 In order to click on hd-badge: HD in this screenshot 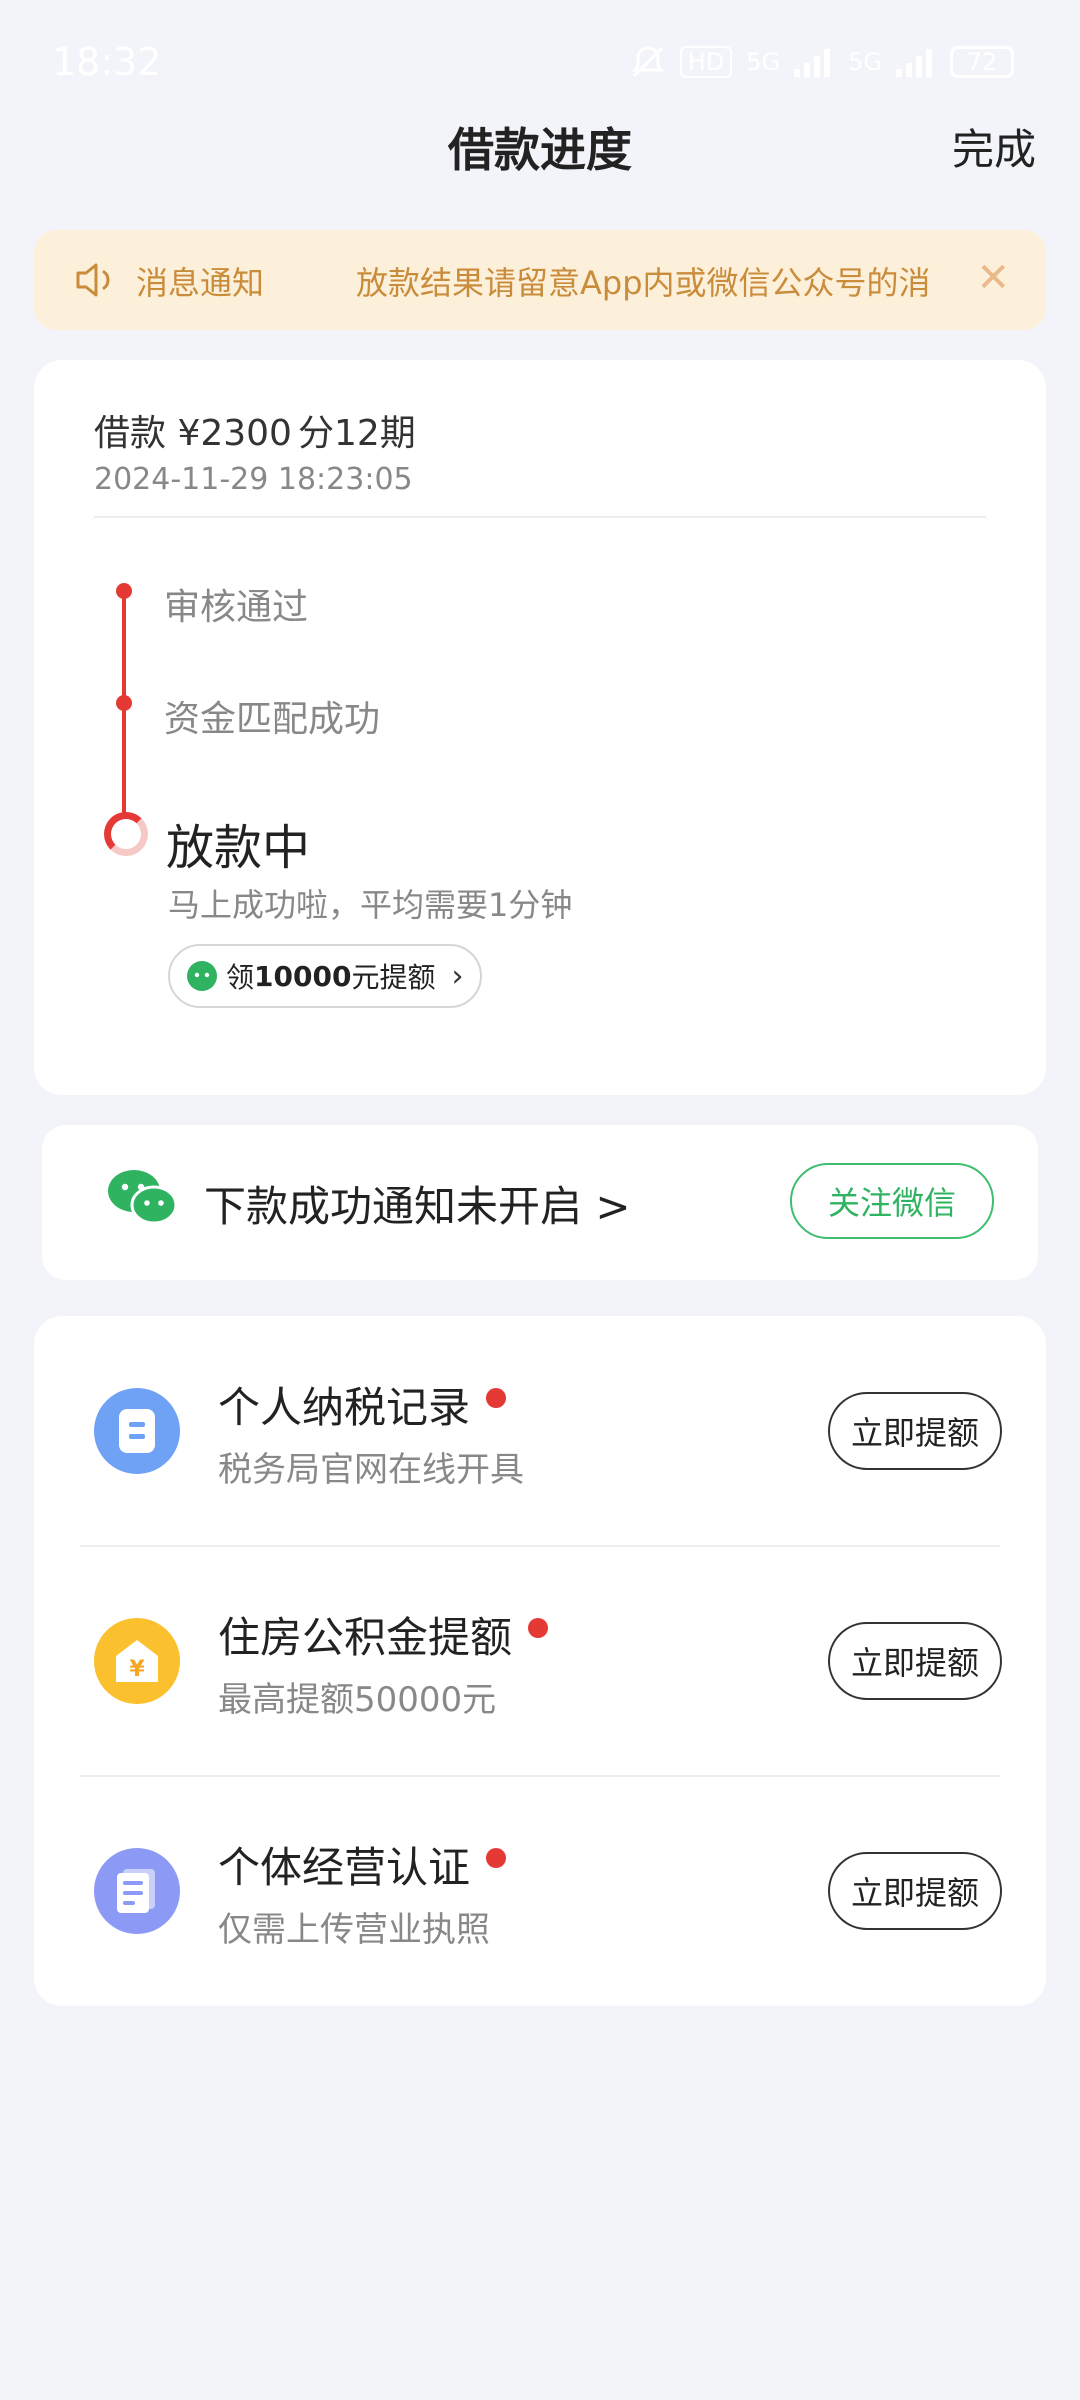, I will do `click(706, 62)`.